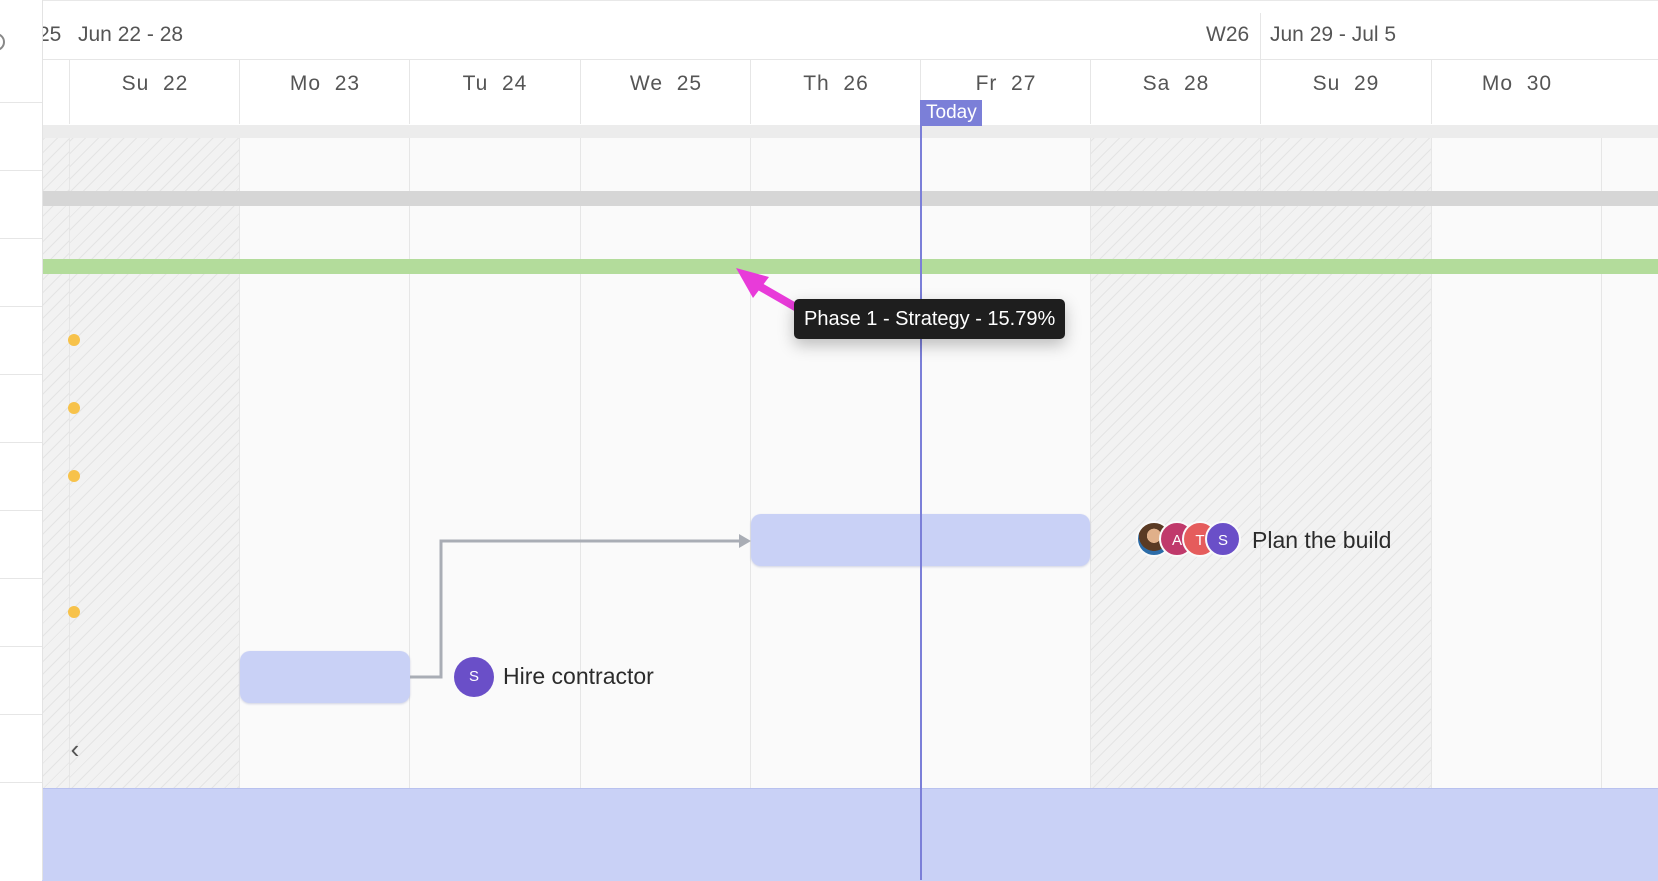  I want to click on day-header-mo30: Mo 30, so click(1516, 92).